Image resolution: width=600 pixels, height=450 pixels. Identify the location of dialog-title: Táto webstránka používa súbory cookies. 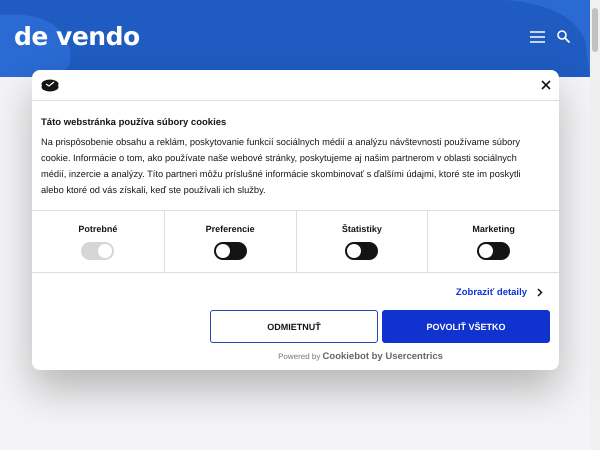
(134, 122).